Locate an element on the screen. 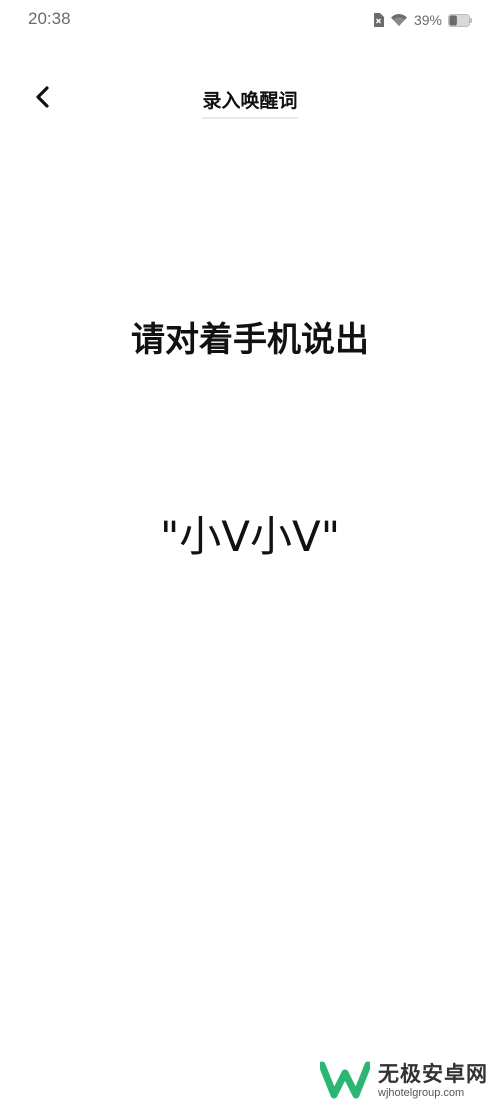 The image size is (500, 1111). instruction-text: 请对着手机说出 is located at coordinates (250, 340).